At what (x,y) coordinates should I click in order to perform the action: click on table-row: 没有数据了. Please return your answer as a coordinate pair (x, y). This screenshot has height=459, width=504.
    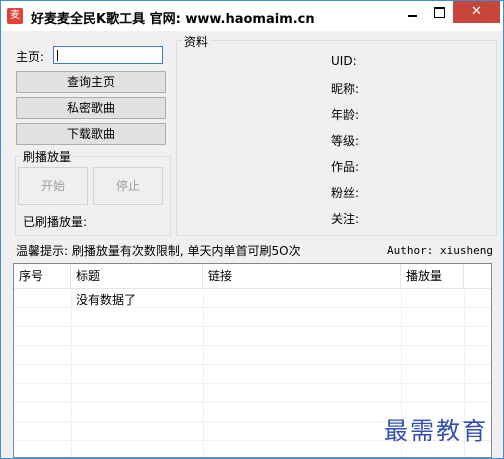
    Looking at the image, I should click on (252, 298).